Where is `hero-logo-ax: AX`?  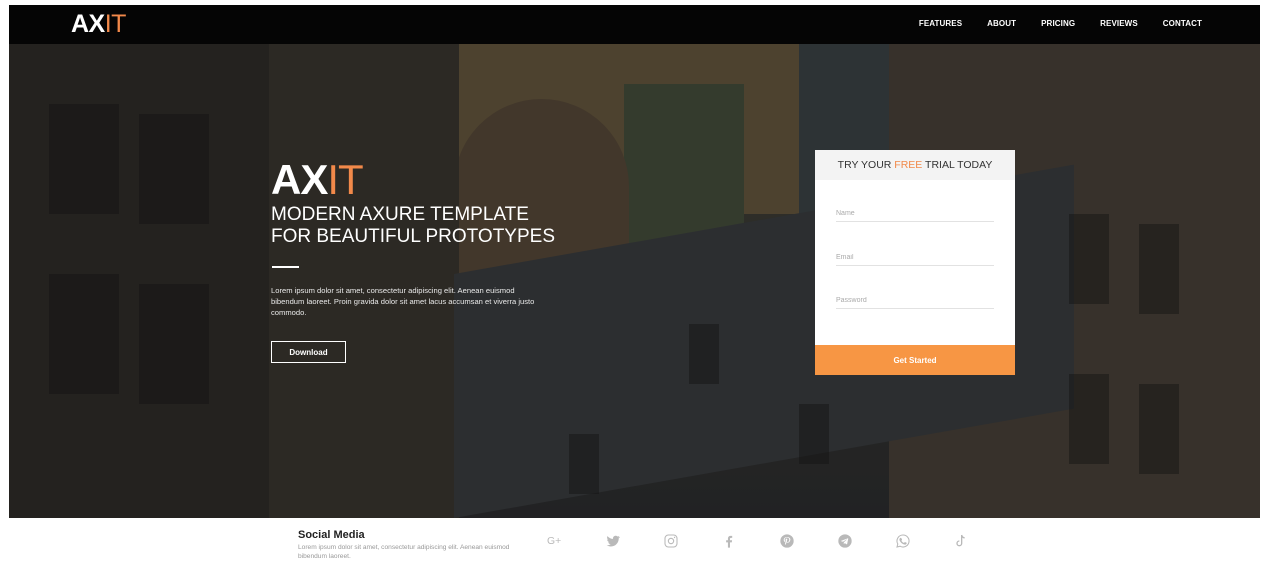 hero-logo-ax: AX is located at coordinates (299, 179).